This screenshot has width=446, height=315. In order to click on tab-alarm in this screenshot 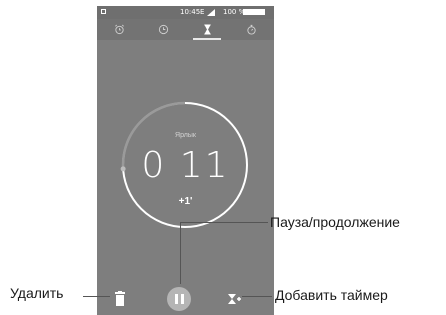, I will do `click(119, 29)`.